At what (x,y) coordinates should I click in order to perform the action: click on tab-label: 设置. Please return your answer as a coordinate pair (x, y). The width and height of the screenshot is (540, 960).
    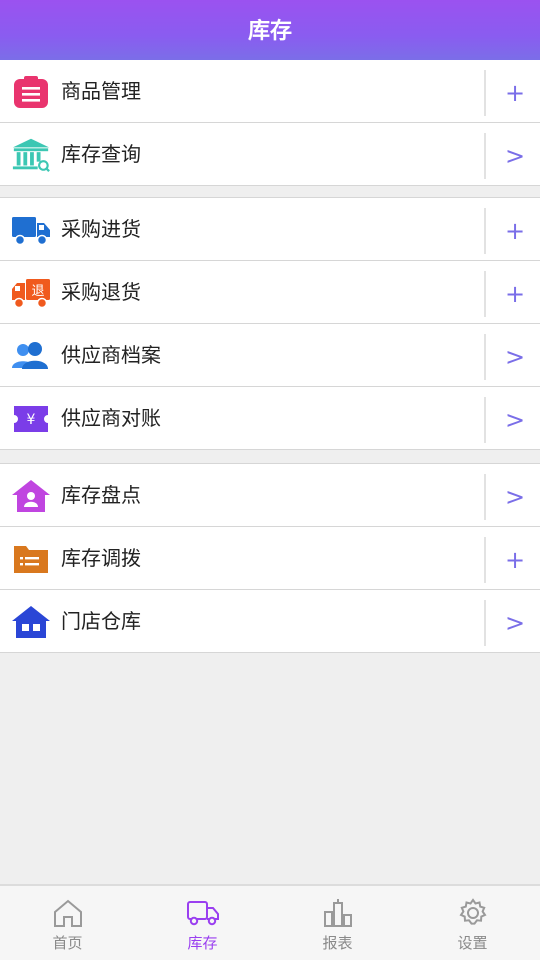
    Looking at the image, I should click on (472, 943).